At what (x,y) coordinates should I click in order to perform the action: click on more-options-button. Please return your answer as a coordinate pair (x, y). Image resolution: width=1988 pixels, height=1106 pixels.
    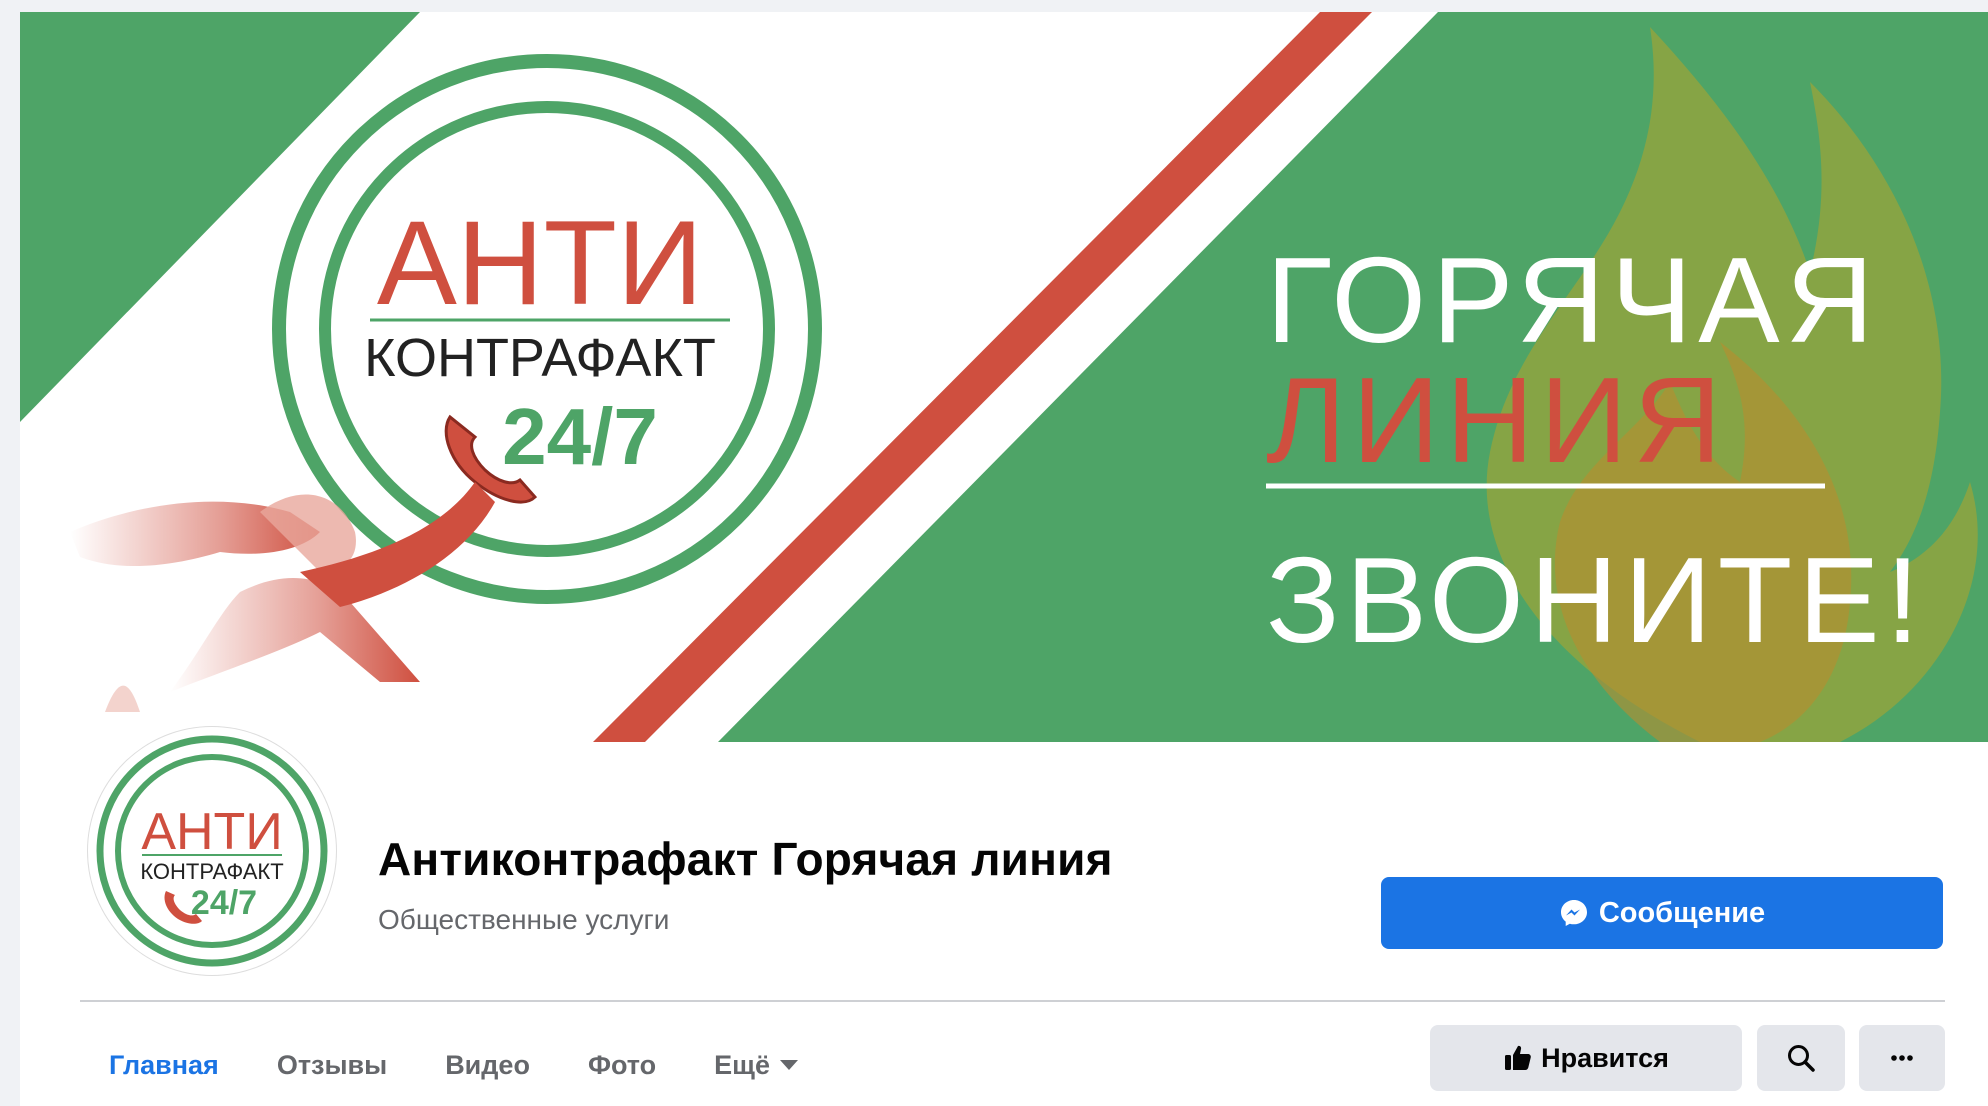
    Looking at the image, I should click on (1902, 1058).